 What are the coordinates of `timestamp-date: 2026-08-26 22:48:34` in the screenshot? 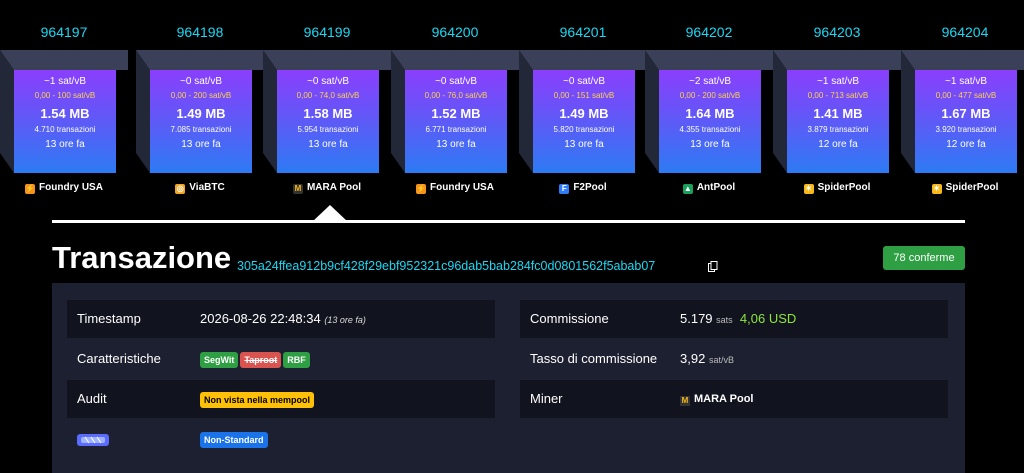 It's located at (260, 318).